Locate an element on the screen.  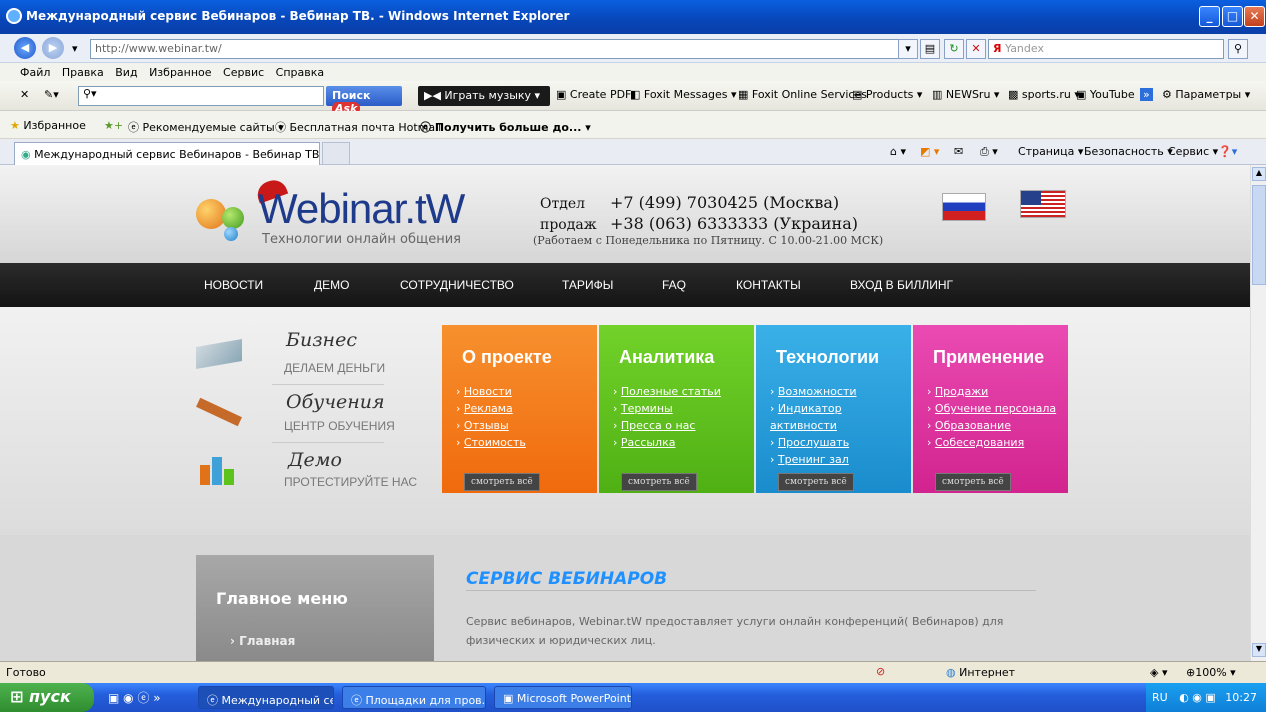
box-technology-title: Технологии is located at coordinates (827, 357).